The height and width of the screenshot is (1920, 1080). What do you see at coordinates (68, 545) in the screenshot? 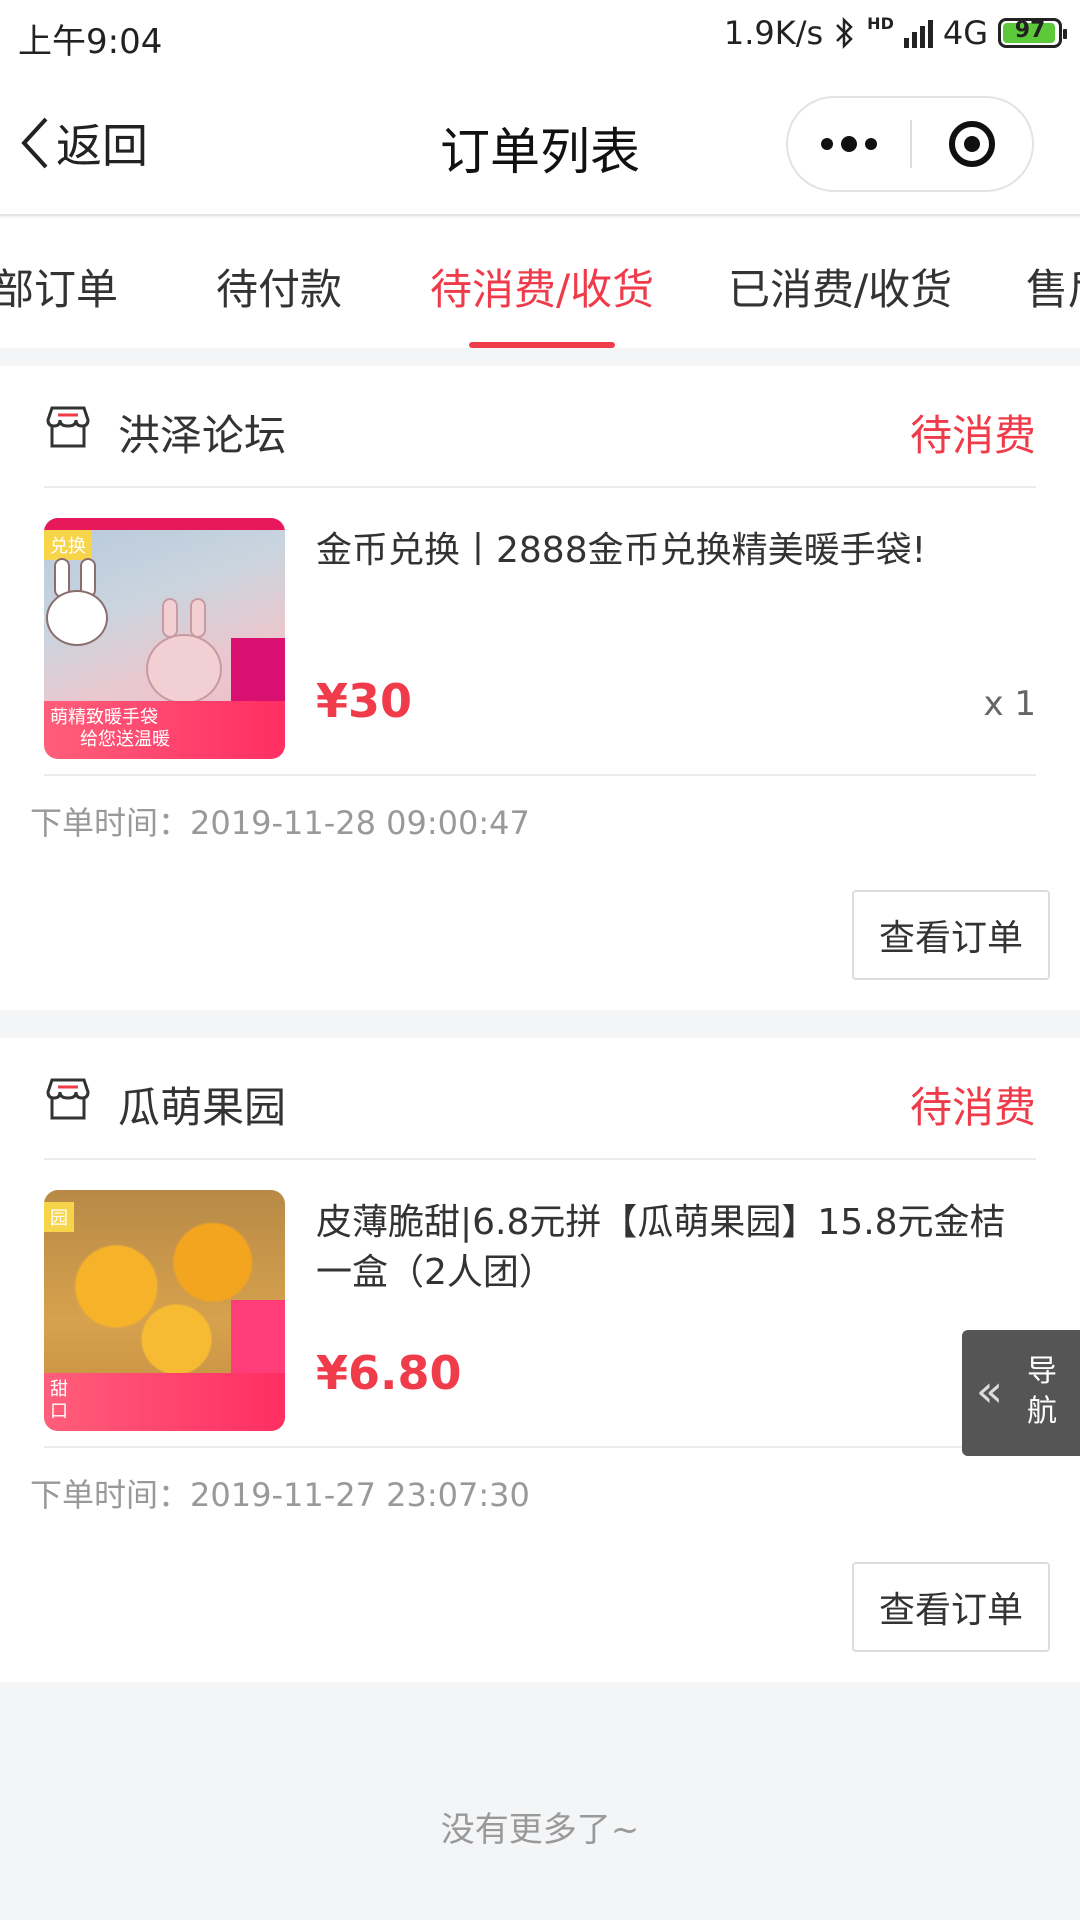
I see `image-tag: 兑换` at bounding box center [68, 545].